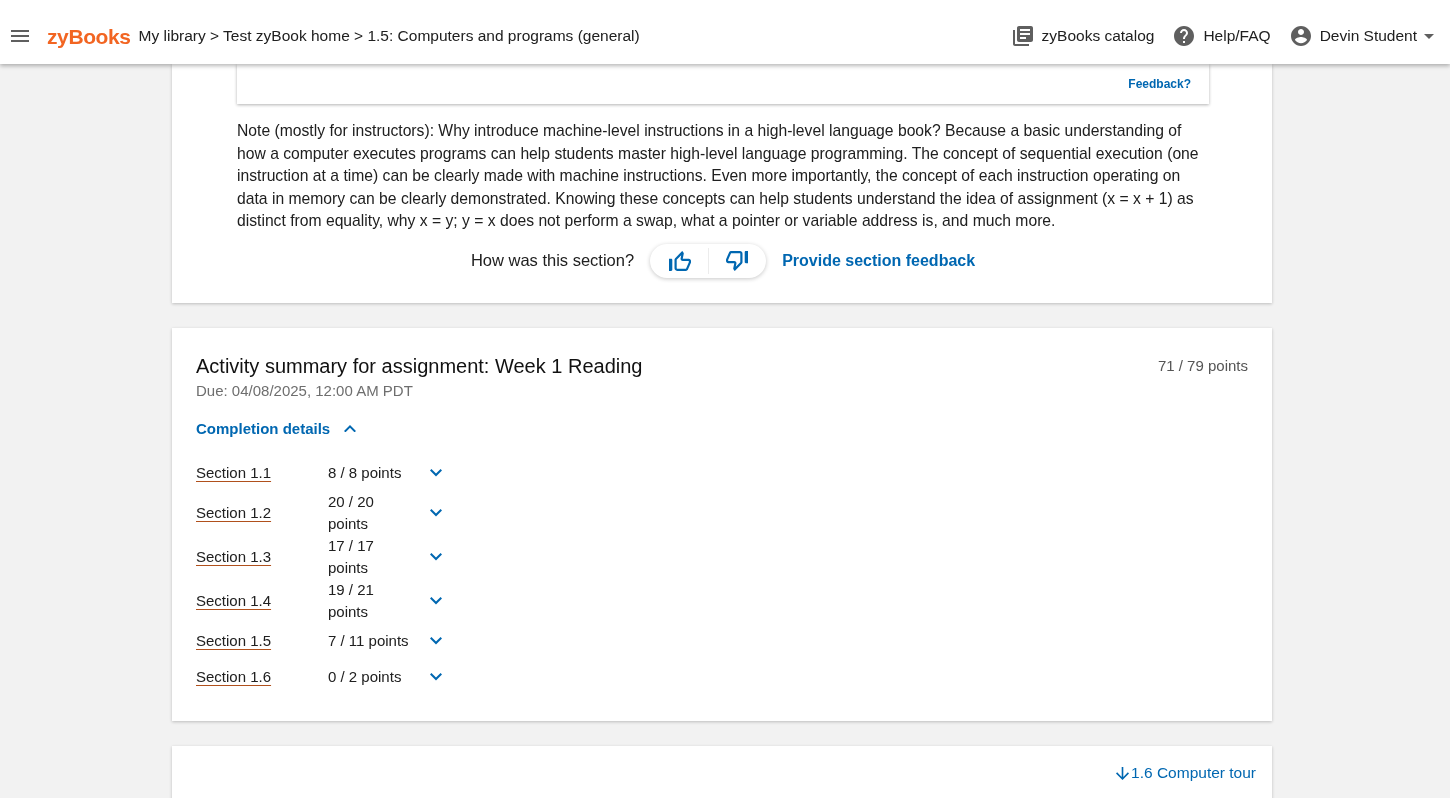 This screenshot has width=1450, height=798. What do you see at coordinates (1202, 365) in the screenshot?
I see `total-points: 71 / 79 points` at bounding box center [1202, 365].